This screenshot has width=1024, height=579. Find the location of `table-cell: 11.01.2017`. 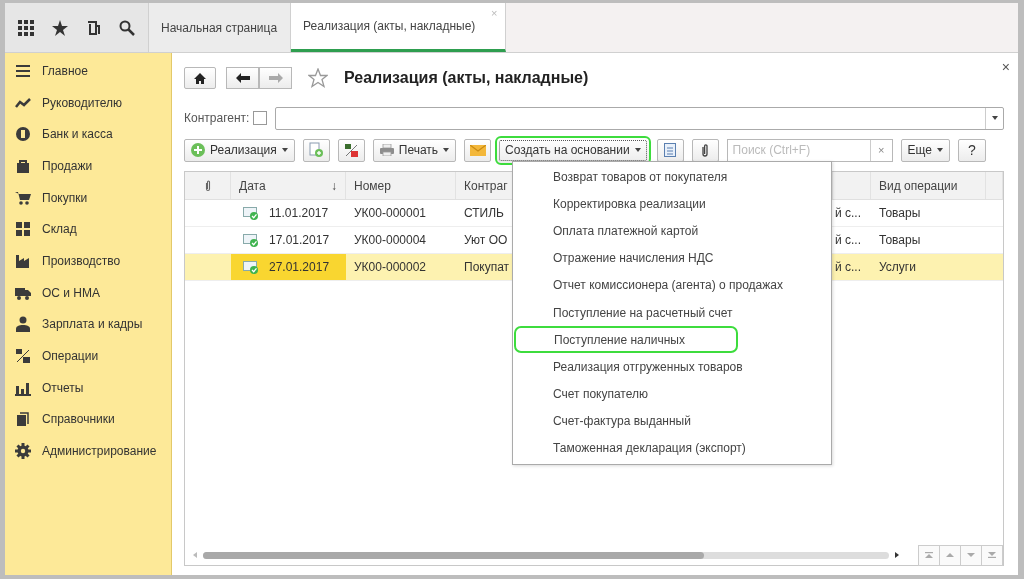

table-cell: 11.01.2017 is located at coordinates (299, 213).